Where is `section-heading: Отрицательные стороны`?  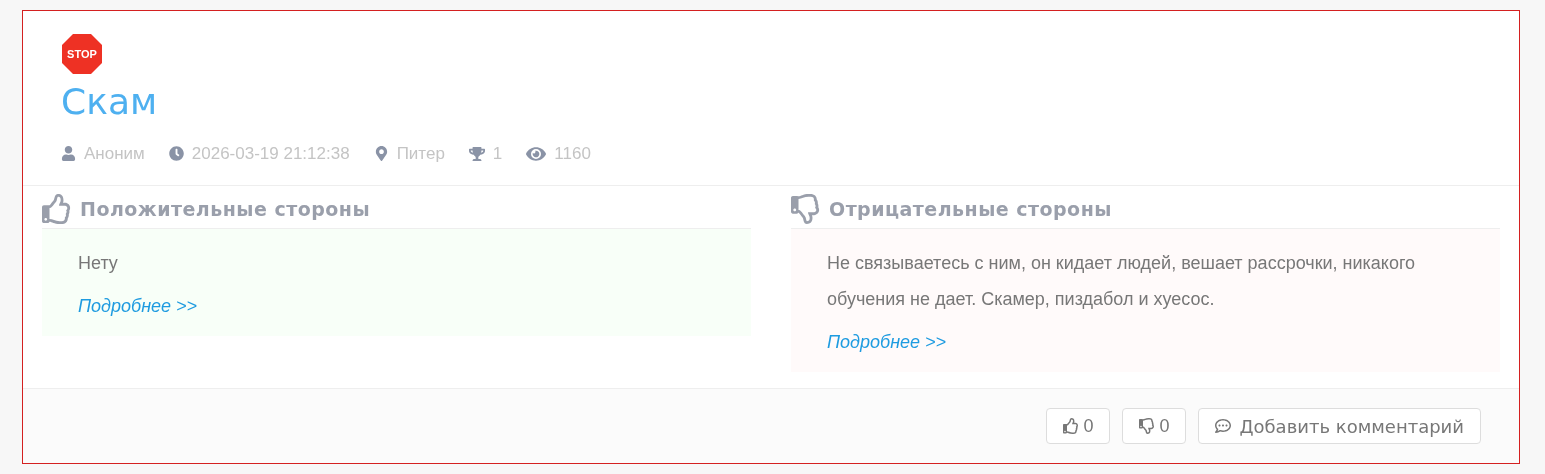
section-heading: Отрицательные стороны is located at coordinates (970, 209).